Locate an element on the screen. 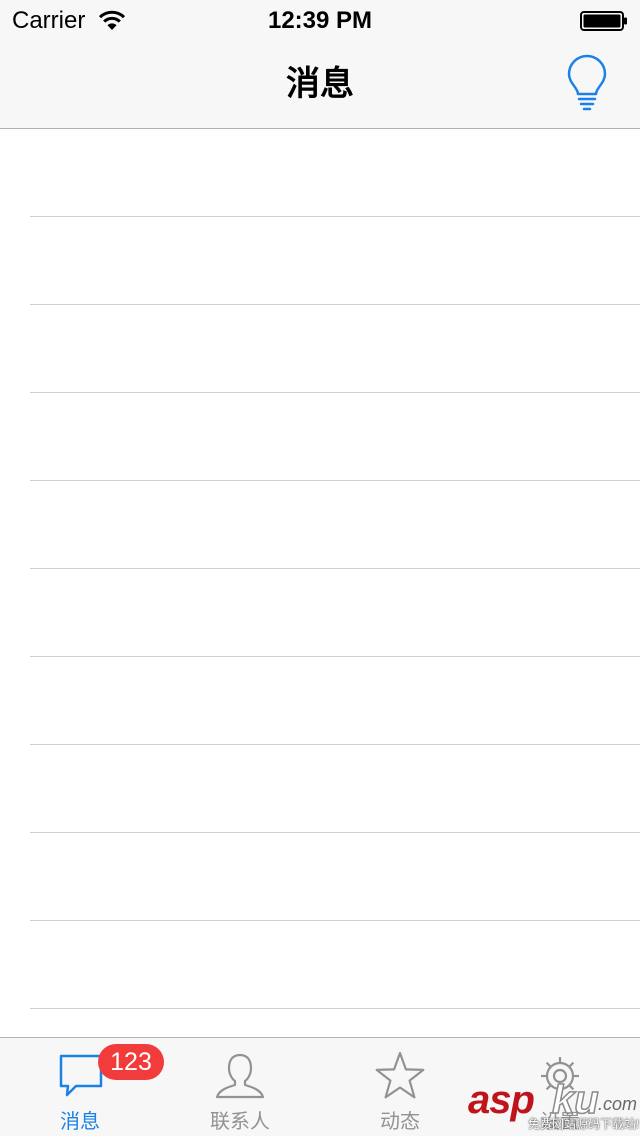  tab-label: 动态 is located at coordinates (400, 1122).